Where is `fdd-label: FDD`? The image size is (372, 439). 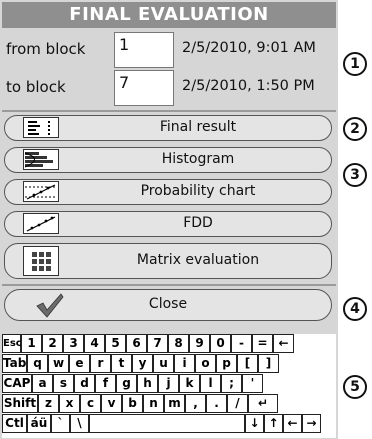 fdd-label: FDD is located at coordinates (198, 223).